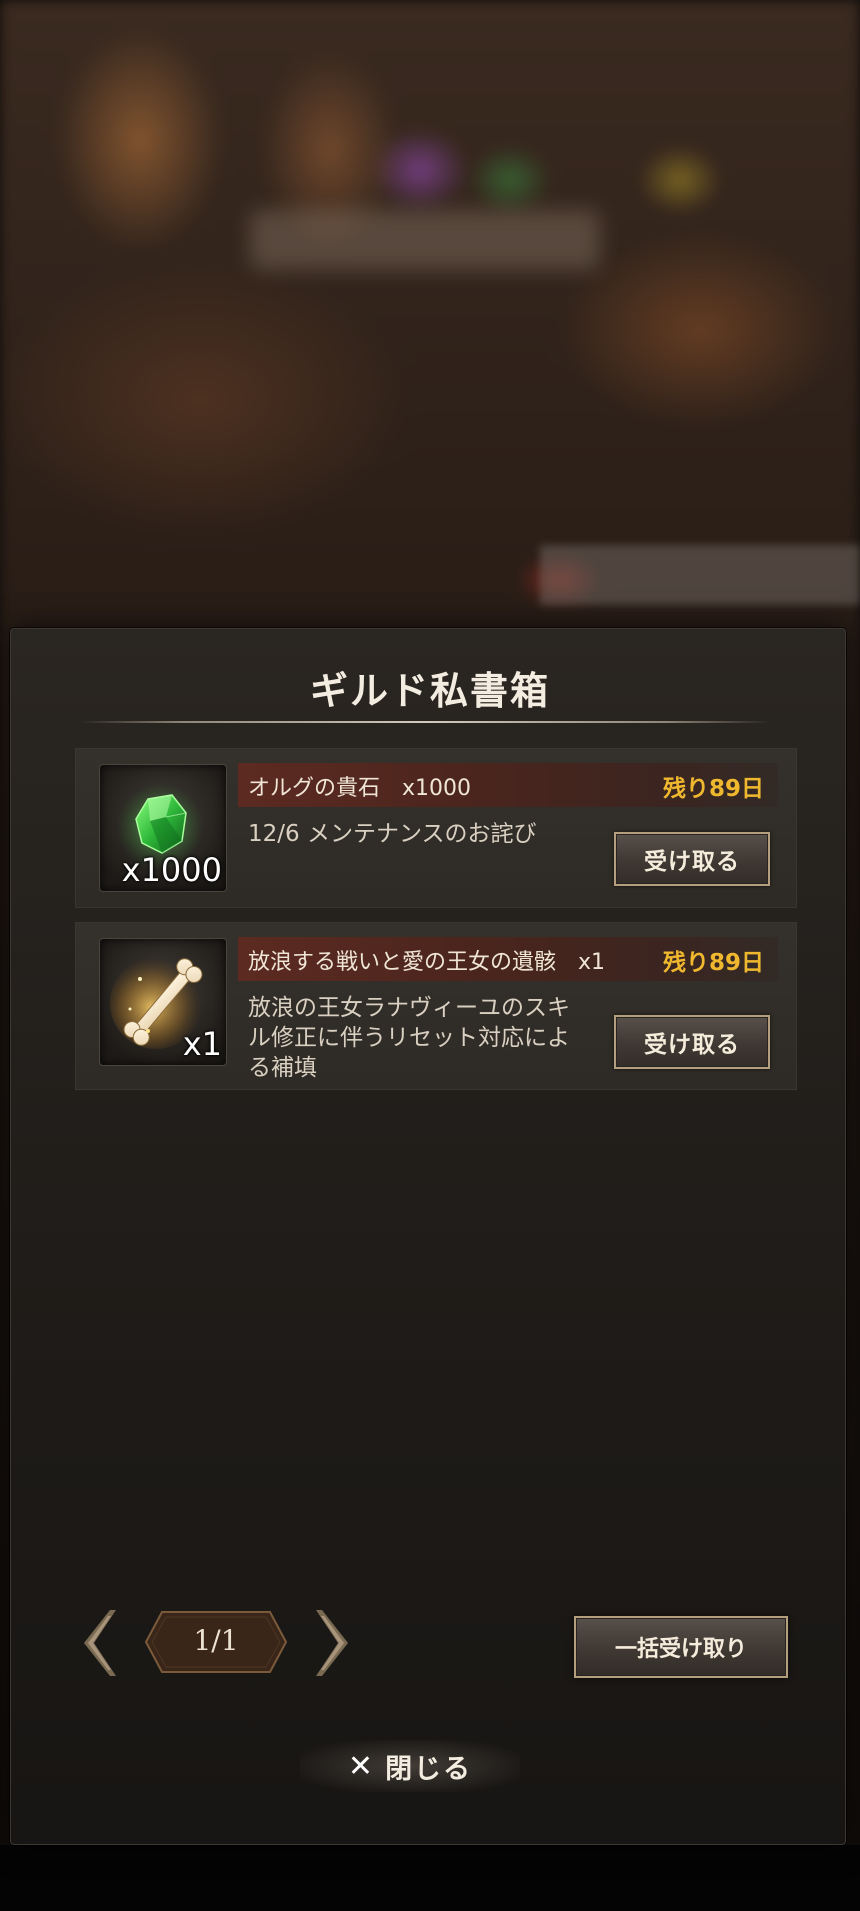 The width and height of the screenshot is (860, 1911). What do you see at coordinates (430, 1878) in the screenshot?
I see `bottom-black-bar` at bounding box center [430, 1878].